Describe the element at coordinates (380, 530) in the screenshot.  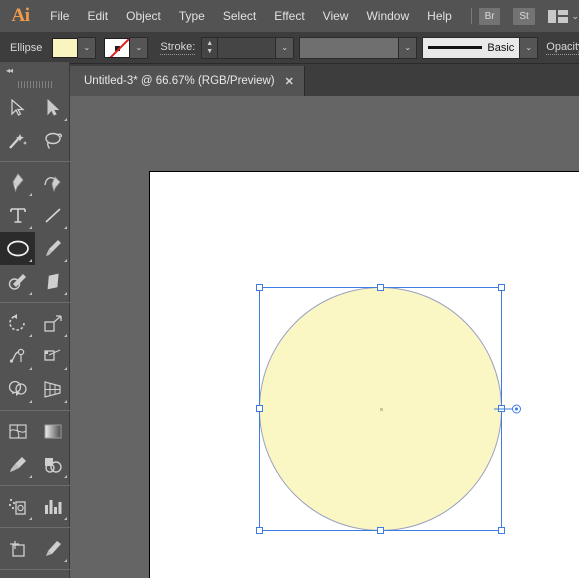
I see `handle-bottom-center` at that location.